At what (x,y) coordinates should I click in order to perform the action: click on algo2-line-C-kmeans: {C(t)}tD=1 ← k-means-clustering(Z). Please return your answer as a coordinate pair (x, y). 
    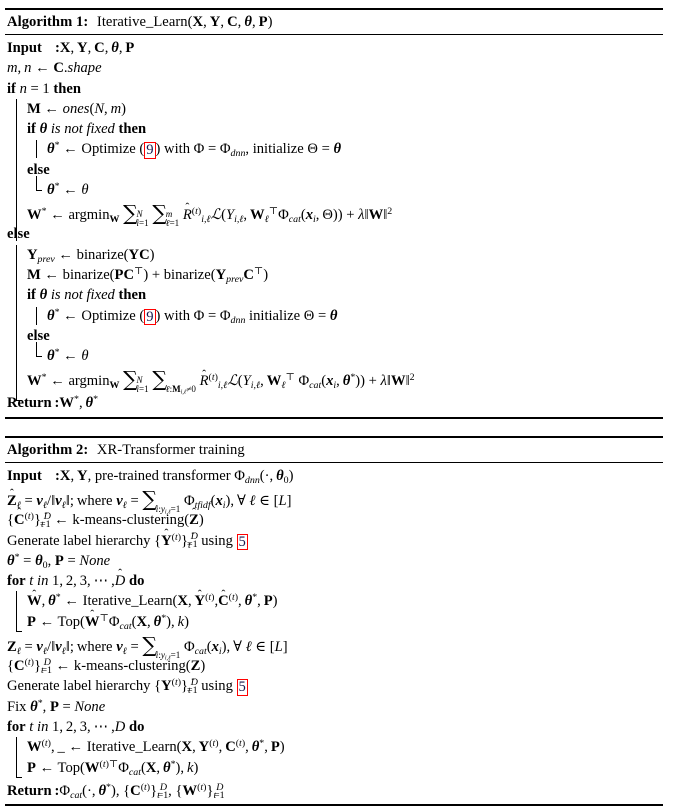
    Looking at the image, I should click on (106, 666).